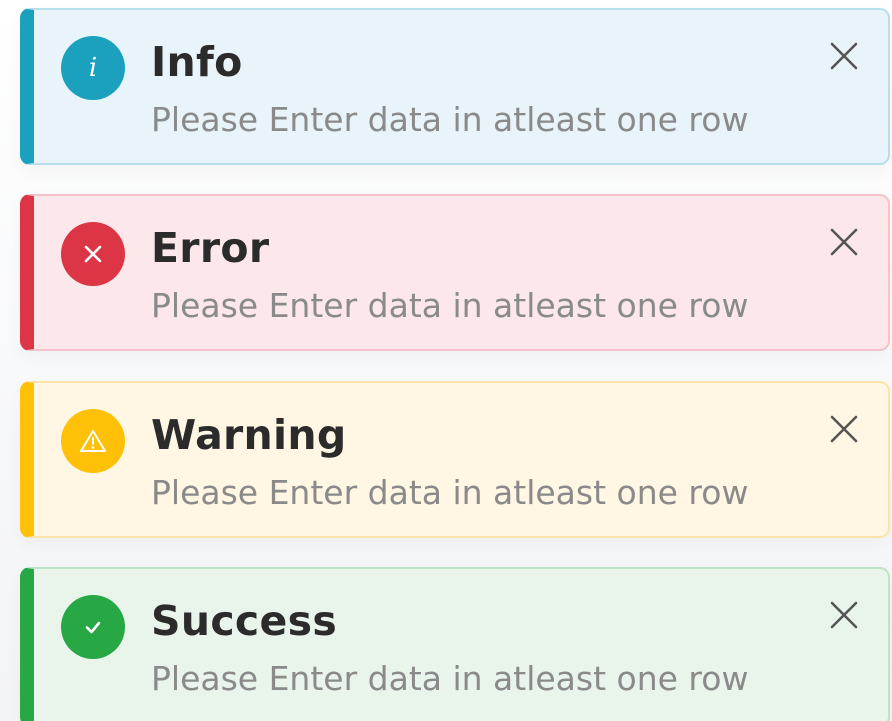  I want to click on toast-title: Success, so click(244, 621).